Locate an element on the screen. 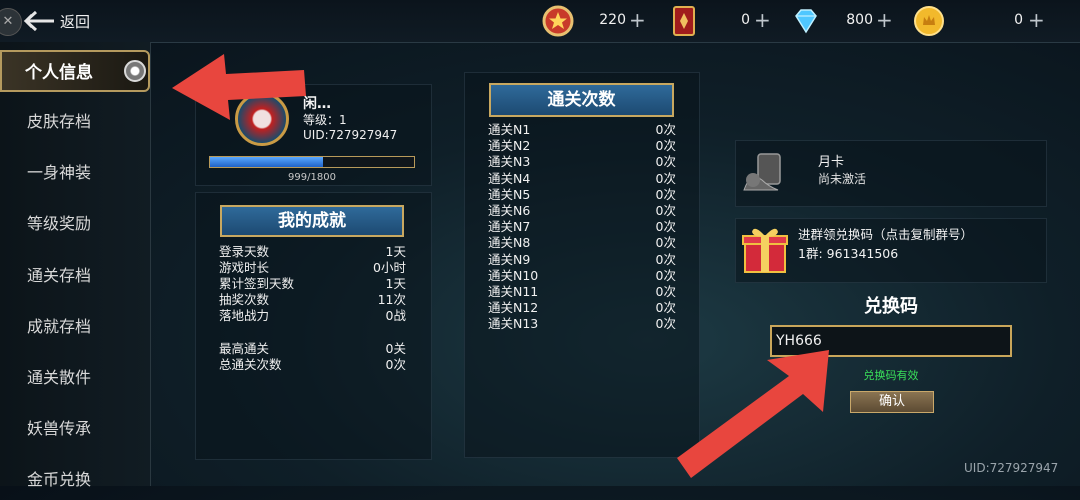  footer-uid: UID:727927947 is located at coordinates (1011, 468).